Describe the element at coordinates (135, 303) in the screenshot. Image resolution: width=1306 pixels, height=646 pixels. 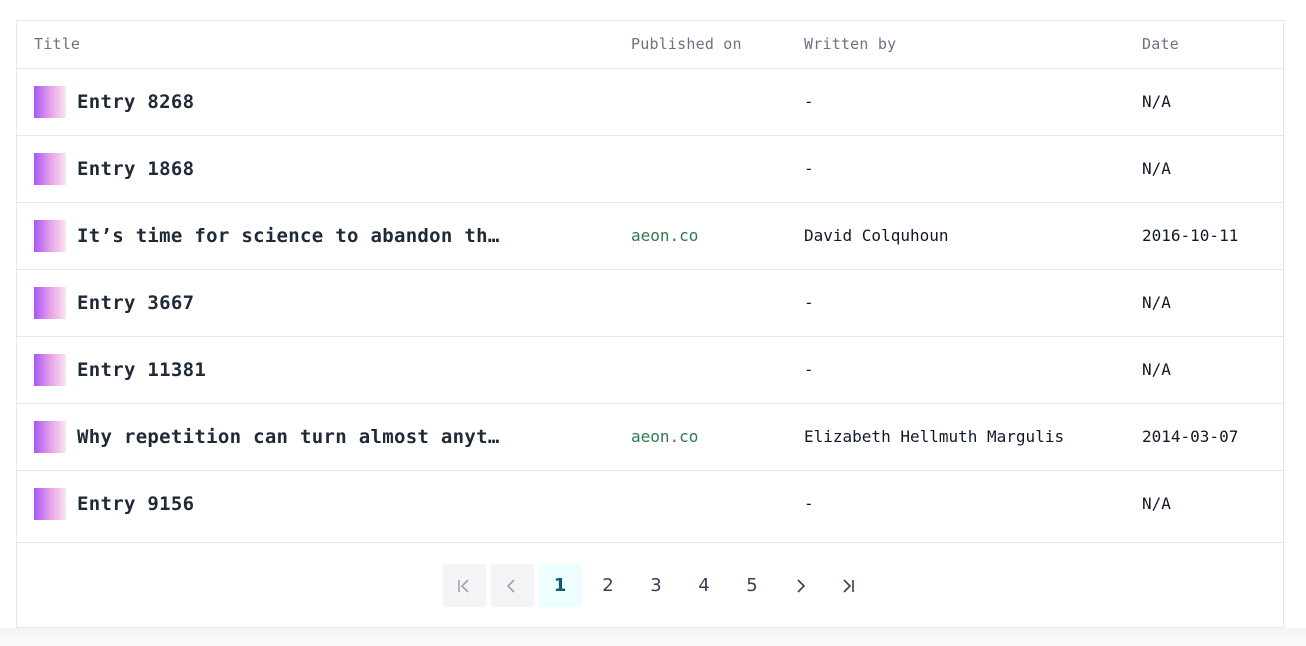
I see `article-title: Entry 3667` at that location.